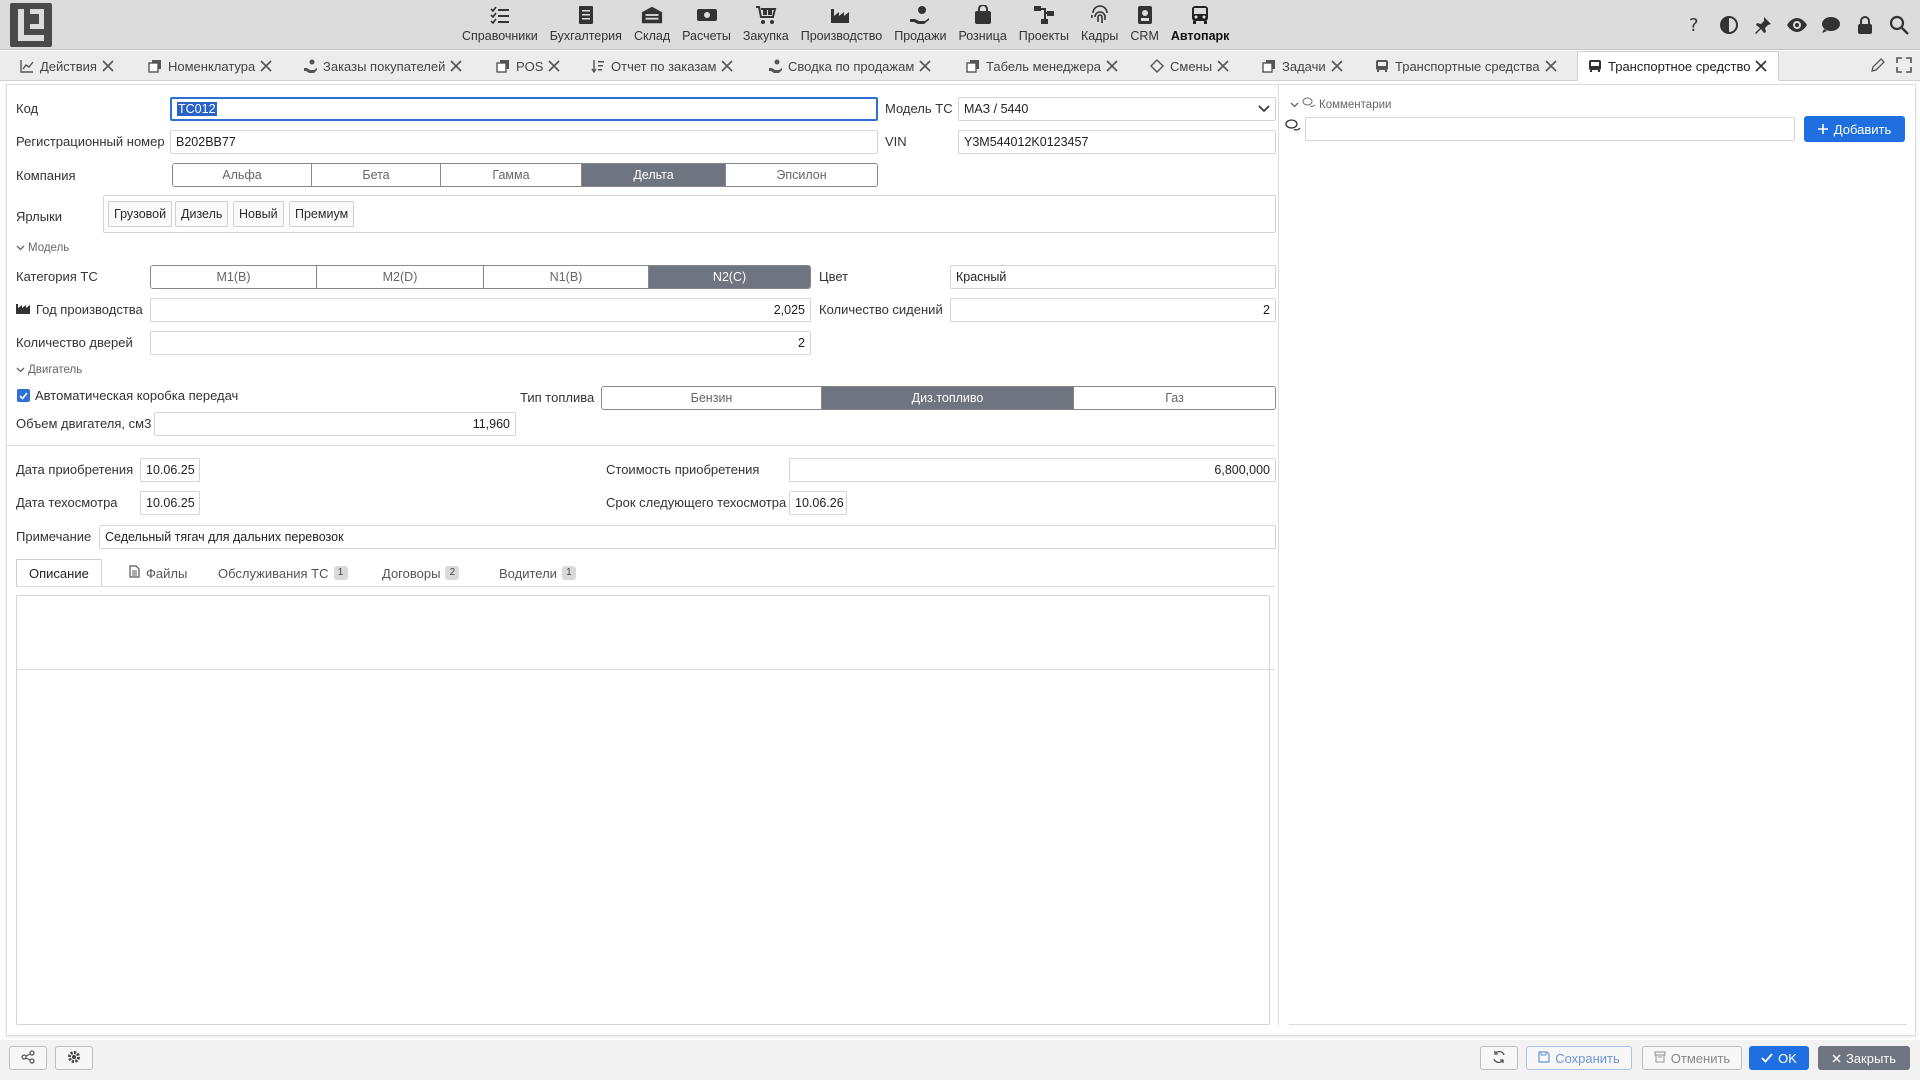  What do you see at coordinates (982, 25) in the screenshot?
I see `module-roznitsa: Розница` at bounding box center [982, 25].